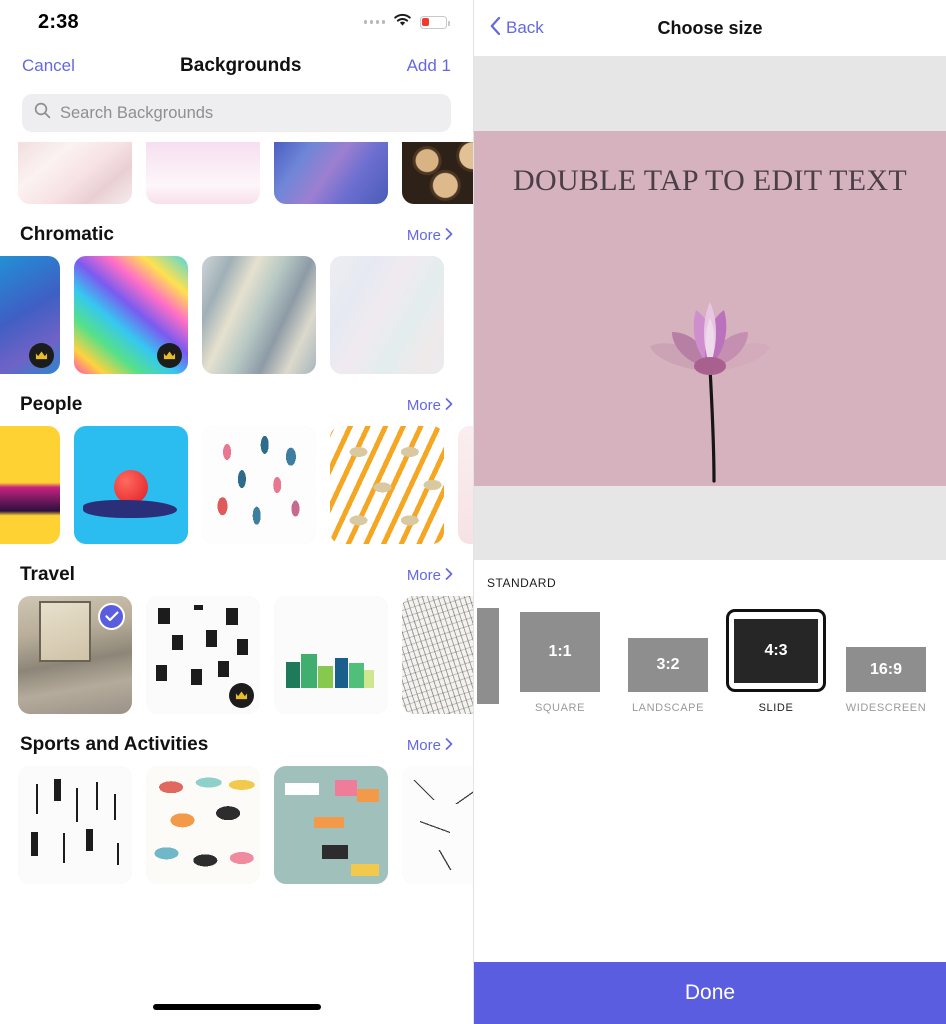 This screenshot has width=946, height=1024. Describe the element at coordinates (710, 180) in the screenshot. I see `slide-text: DOUBLE TAP TO EDIT TEXT` at that location.